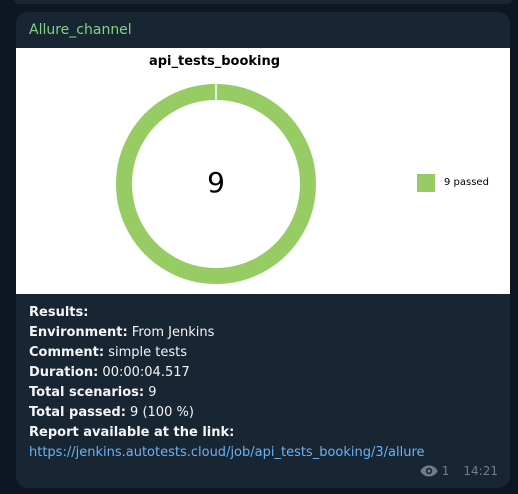 This screenshot has width=518, height=494. Describe the element at coordinates (214, 61) in the screenshot. I see `chart-title: api_tests_booking` at that location.